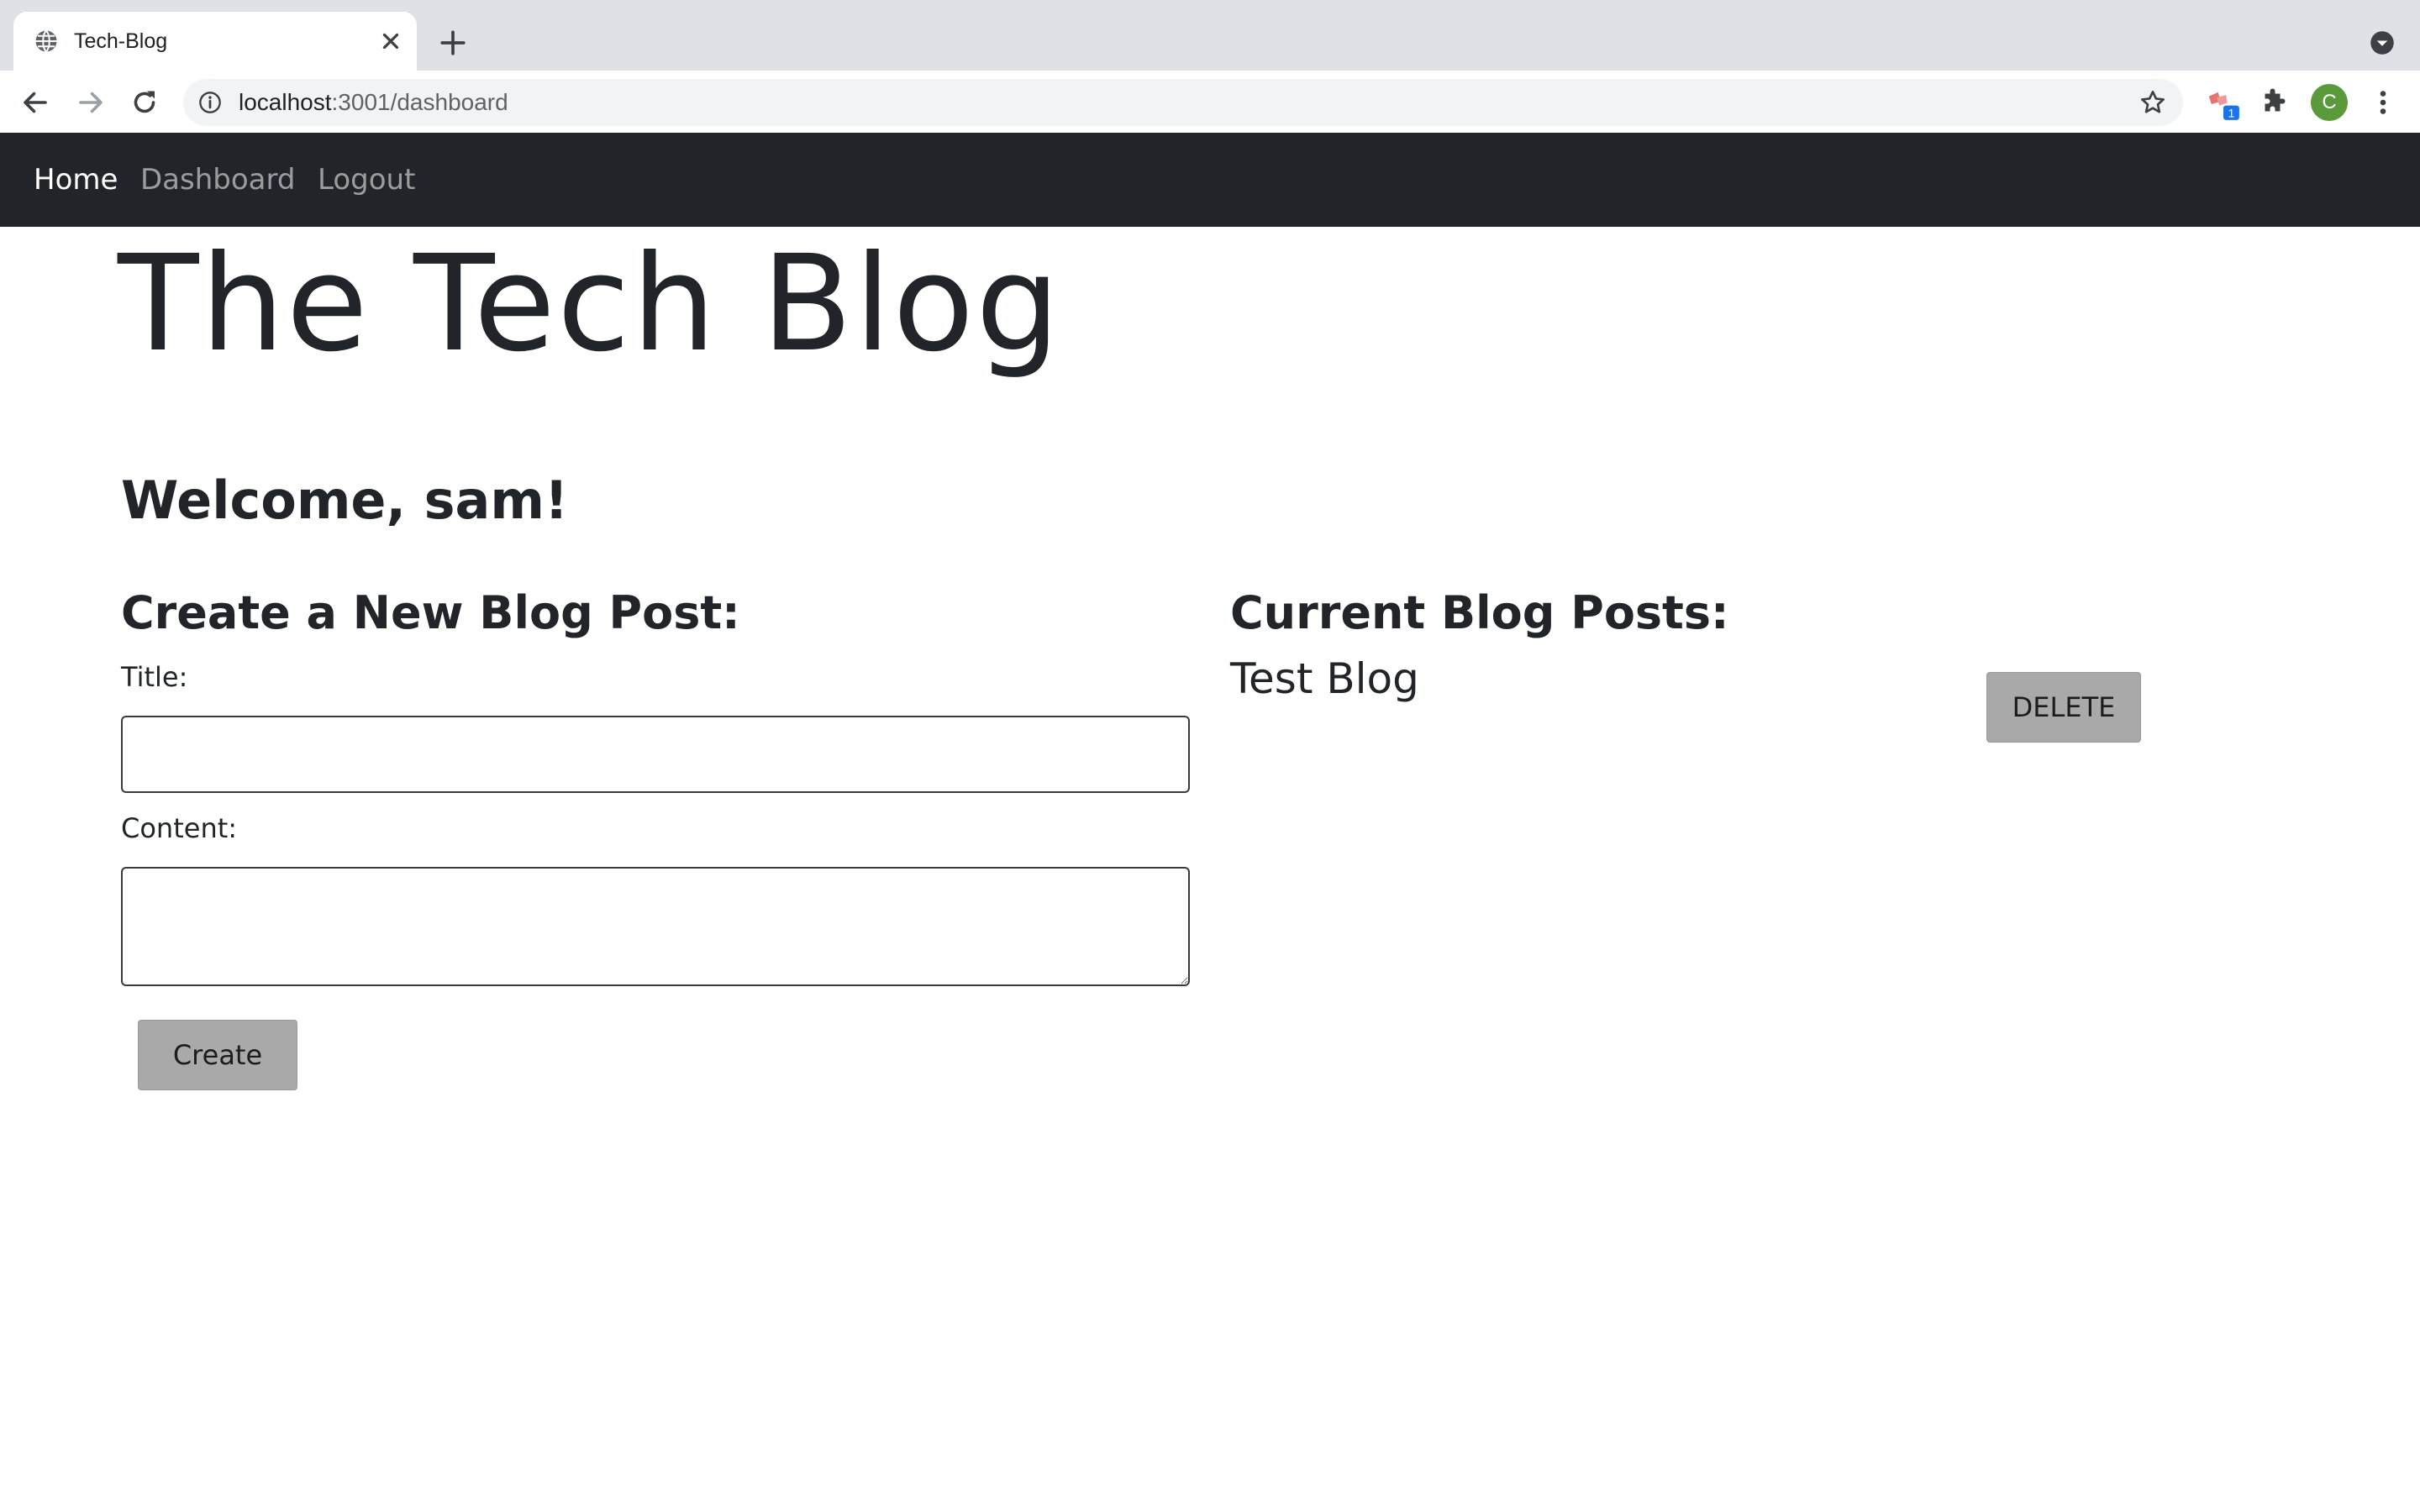 The width and height of the screenshot is (2420, 1512). Describe the element at coordinates (121, 41) in the screenshot. I see `tab-title: Tech-Blog` at that location.